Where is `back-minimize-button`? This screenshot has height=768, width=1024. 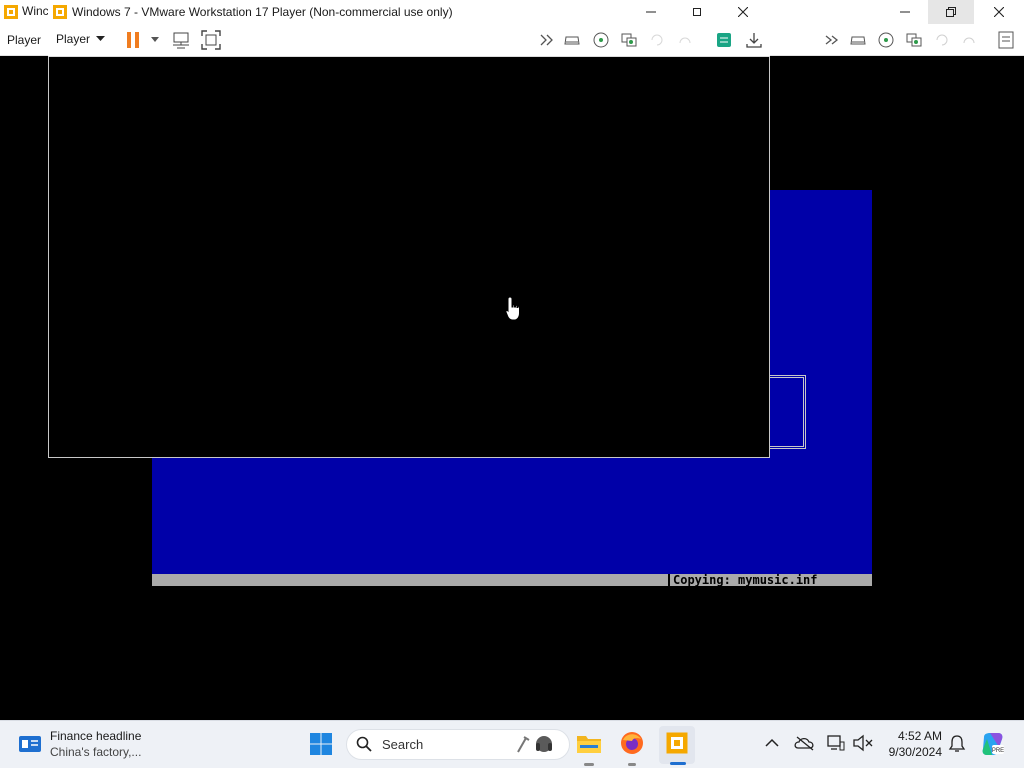 back-minimize-button is located at coordinates (905, 12).